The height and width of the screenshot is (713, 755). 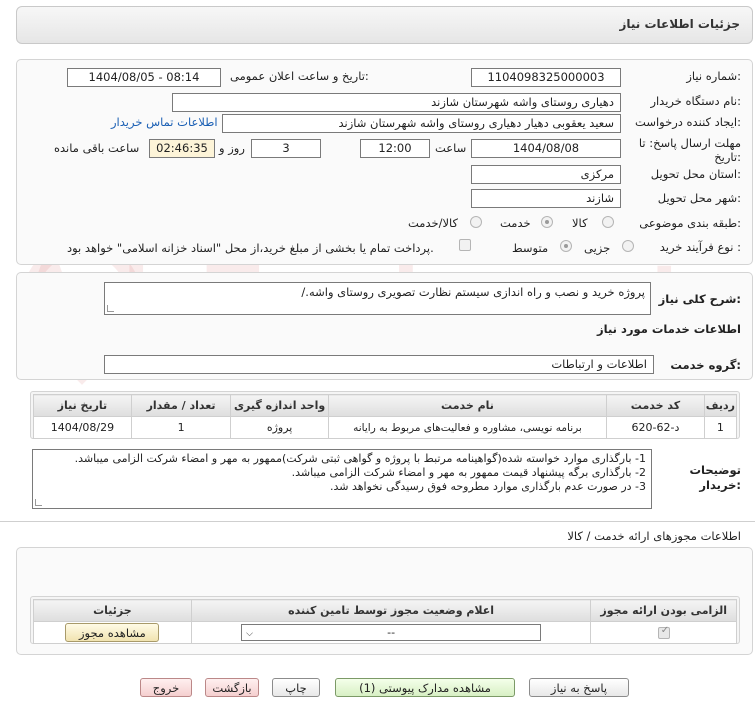 I want to click on reply-to-need-button: پاسخ به نیاز, so click(x=579, y=687).